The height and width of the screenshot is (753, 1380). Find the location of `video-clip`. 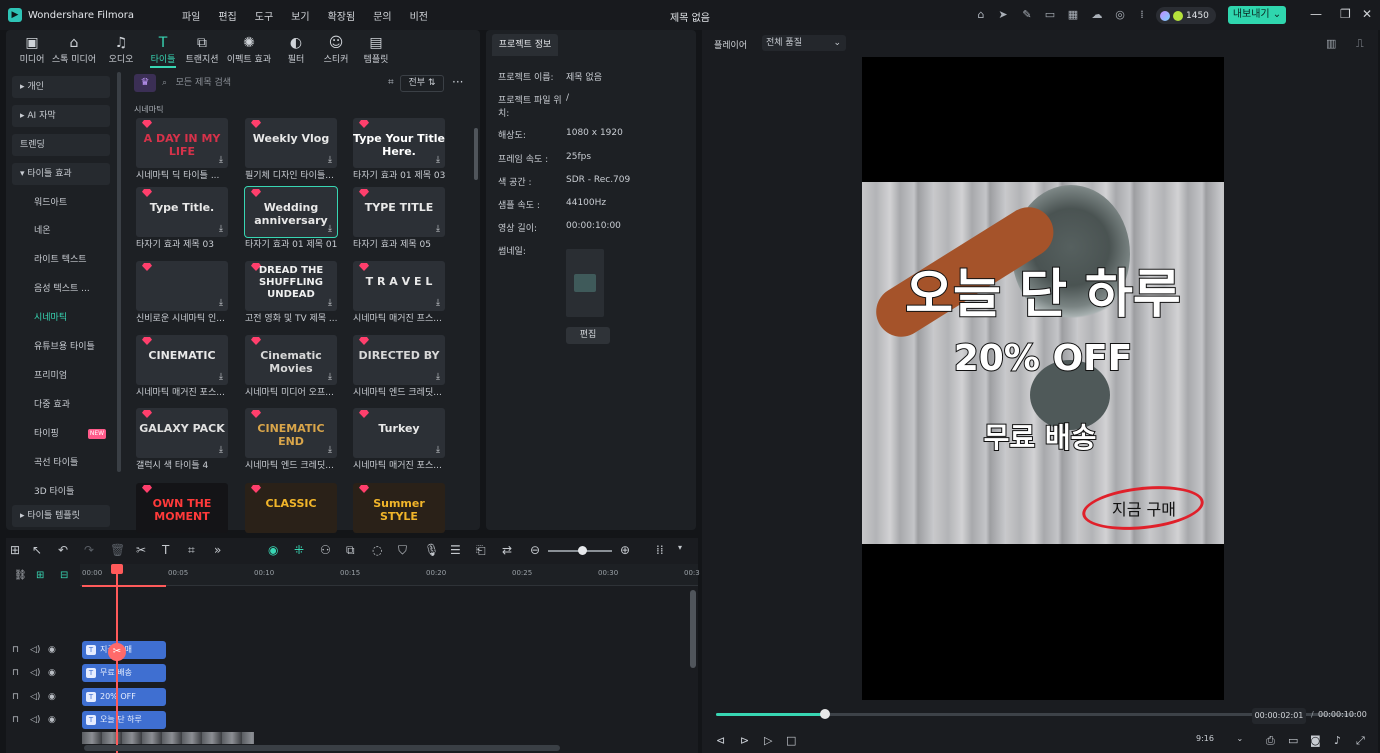

video-clip is located at coordinates (168, 738).